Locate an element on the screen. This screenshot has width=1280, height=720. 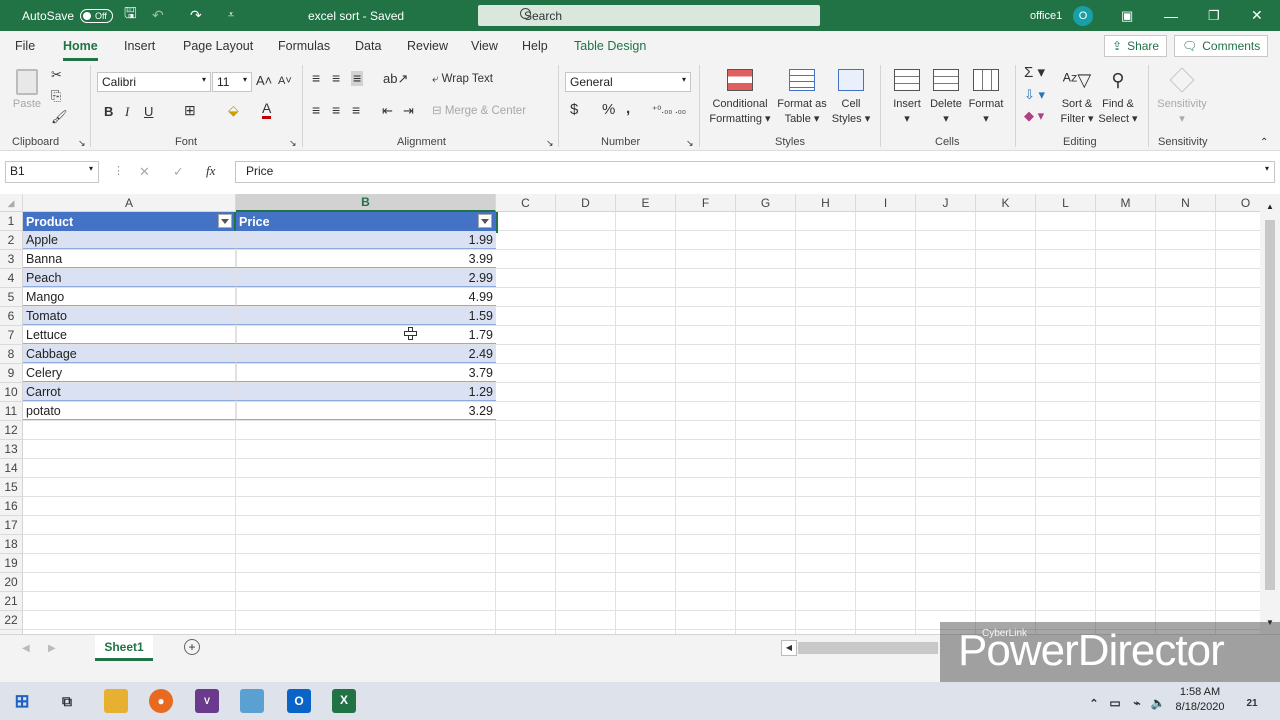
align-center-icon: ≡ is located at coordinates (336, 110).